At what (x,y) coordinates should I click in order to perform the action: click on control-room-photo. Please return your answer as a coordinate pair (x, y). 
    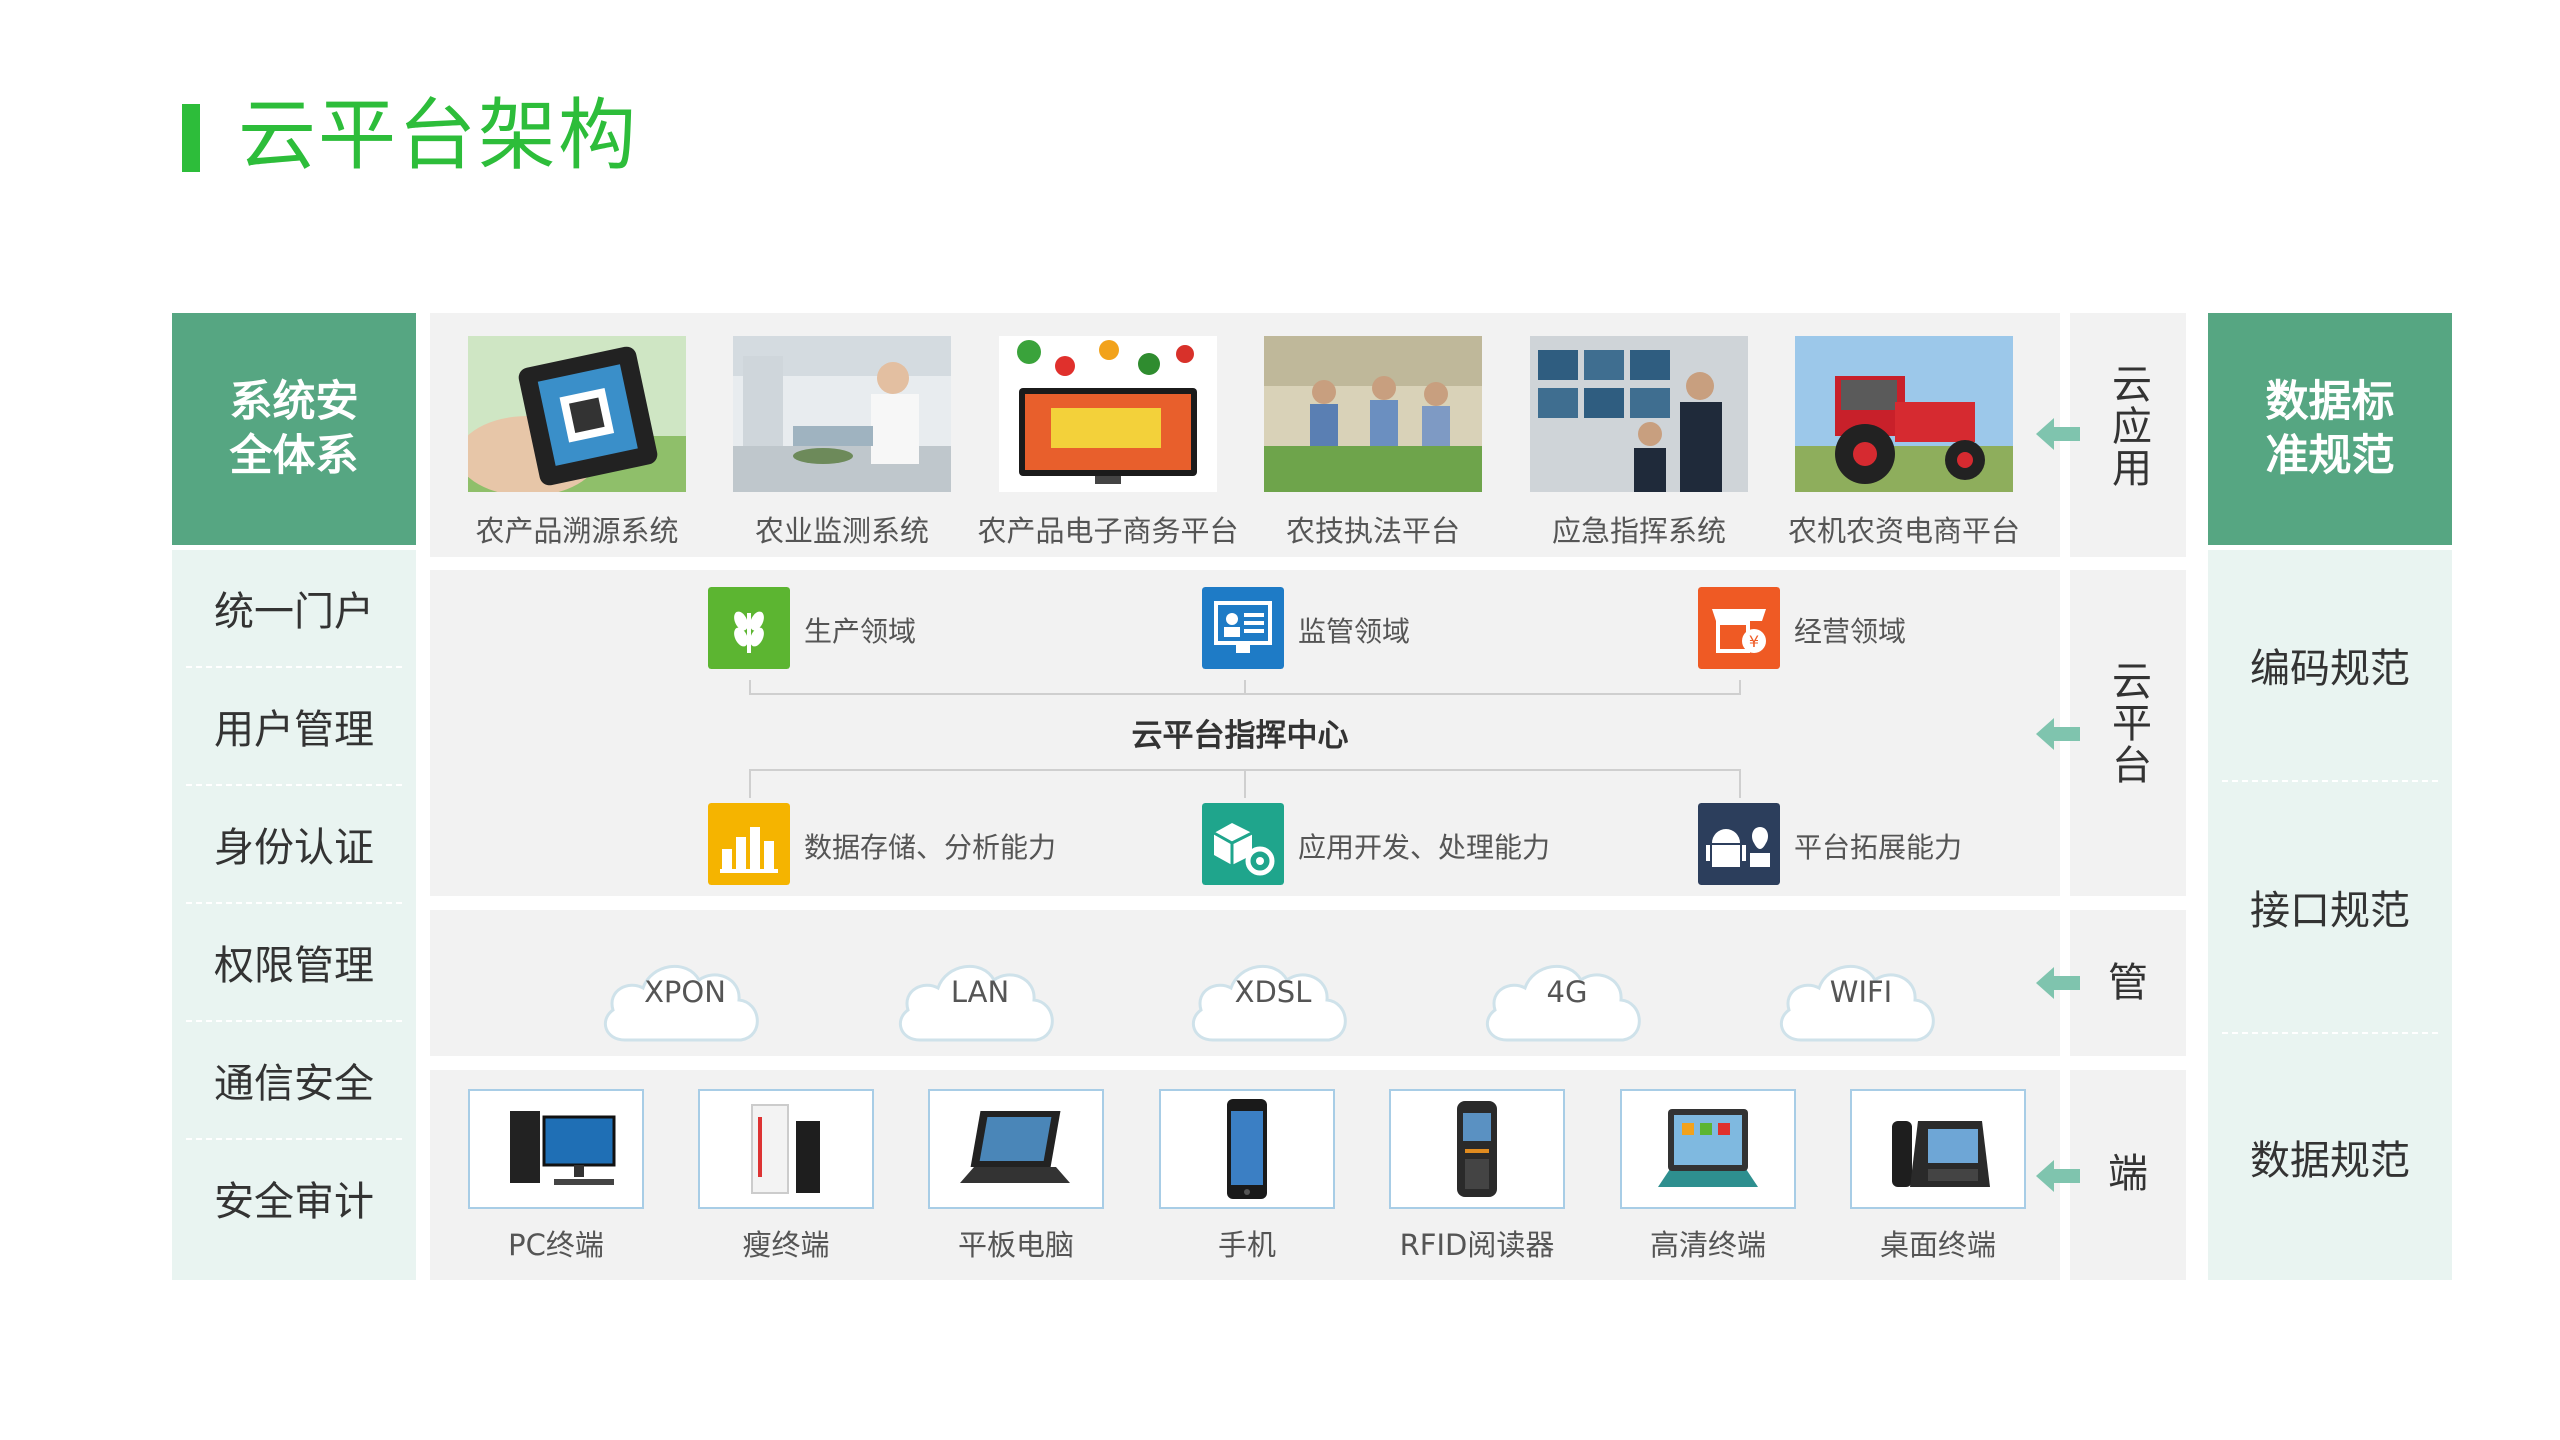
    Looking at the image, I should click on (1639, 414).